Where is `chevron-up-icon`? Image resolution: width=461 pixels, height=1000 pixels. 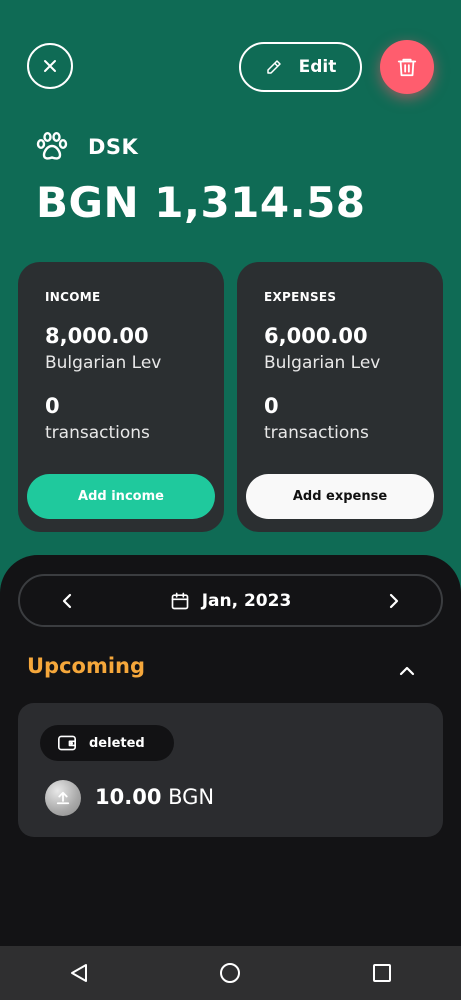 chevron-up-icon is located at coordinates (407, 671).